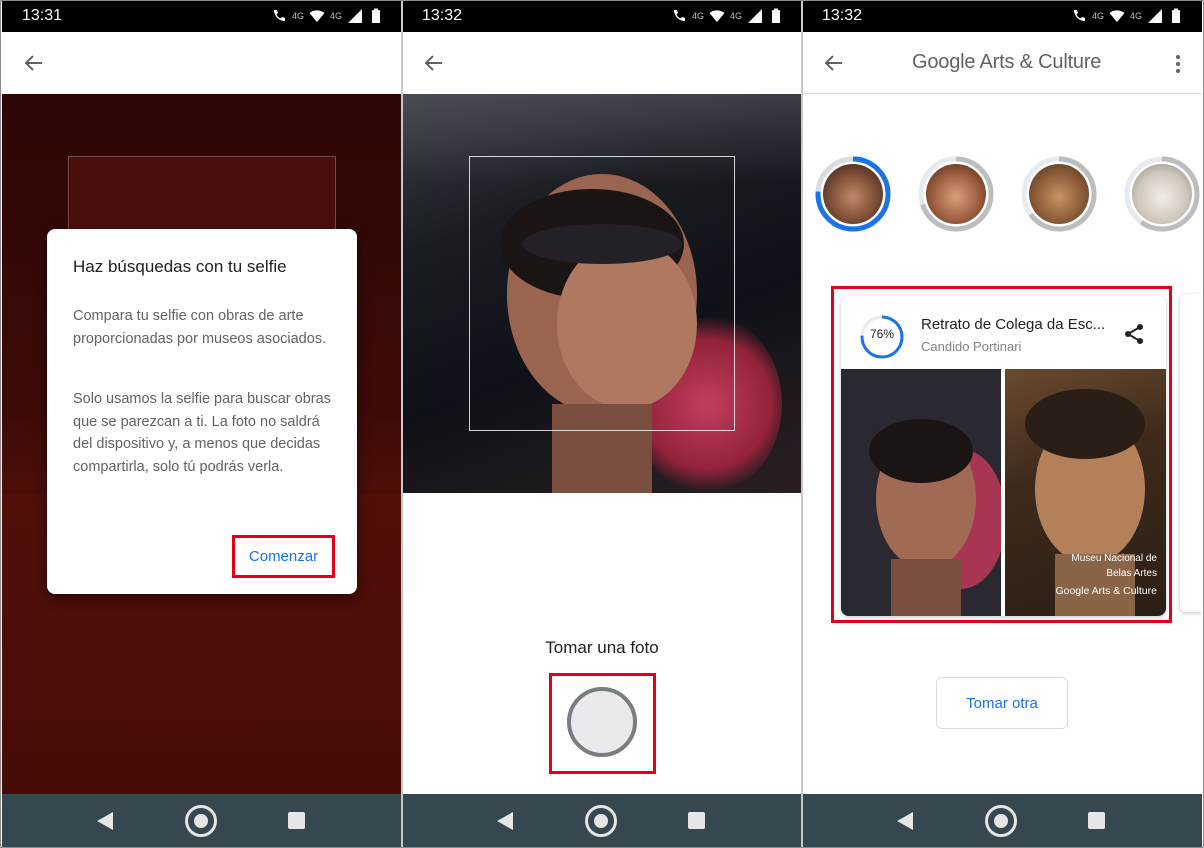 The height and width of the screenshot is (848, 1204). I want to click on more-vert-icon, so click(1178, 64).